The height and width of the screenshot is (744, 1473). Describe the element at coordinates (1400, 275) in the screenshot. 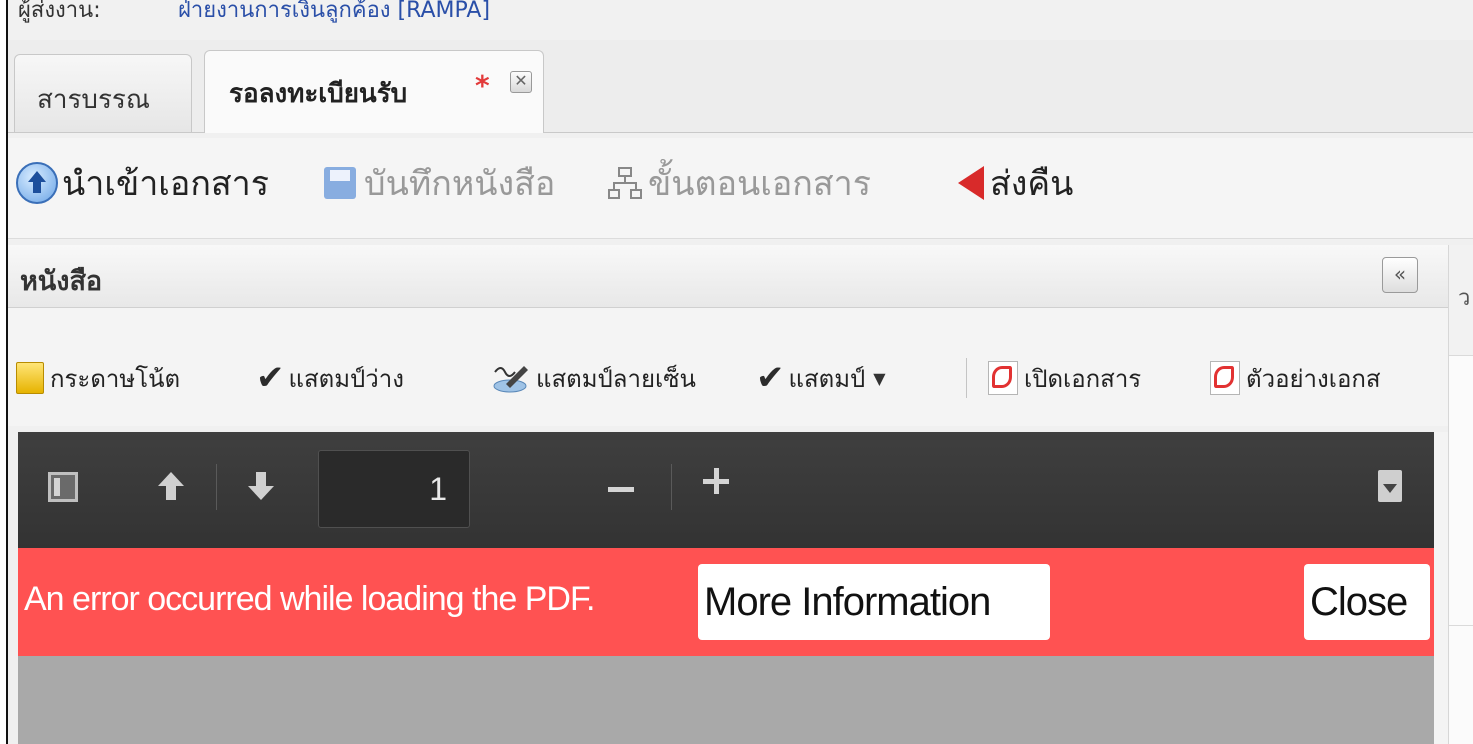

I see `collapse-panel-icon: «` at that location.